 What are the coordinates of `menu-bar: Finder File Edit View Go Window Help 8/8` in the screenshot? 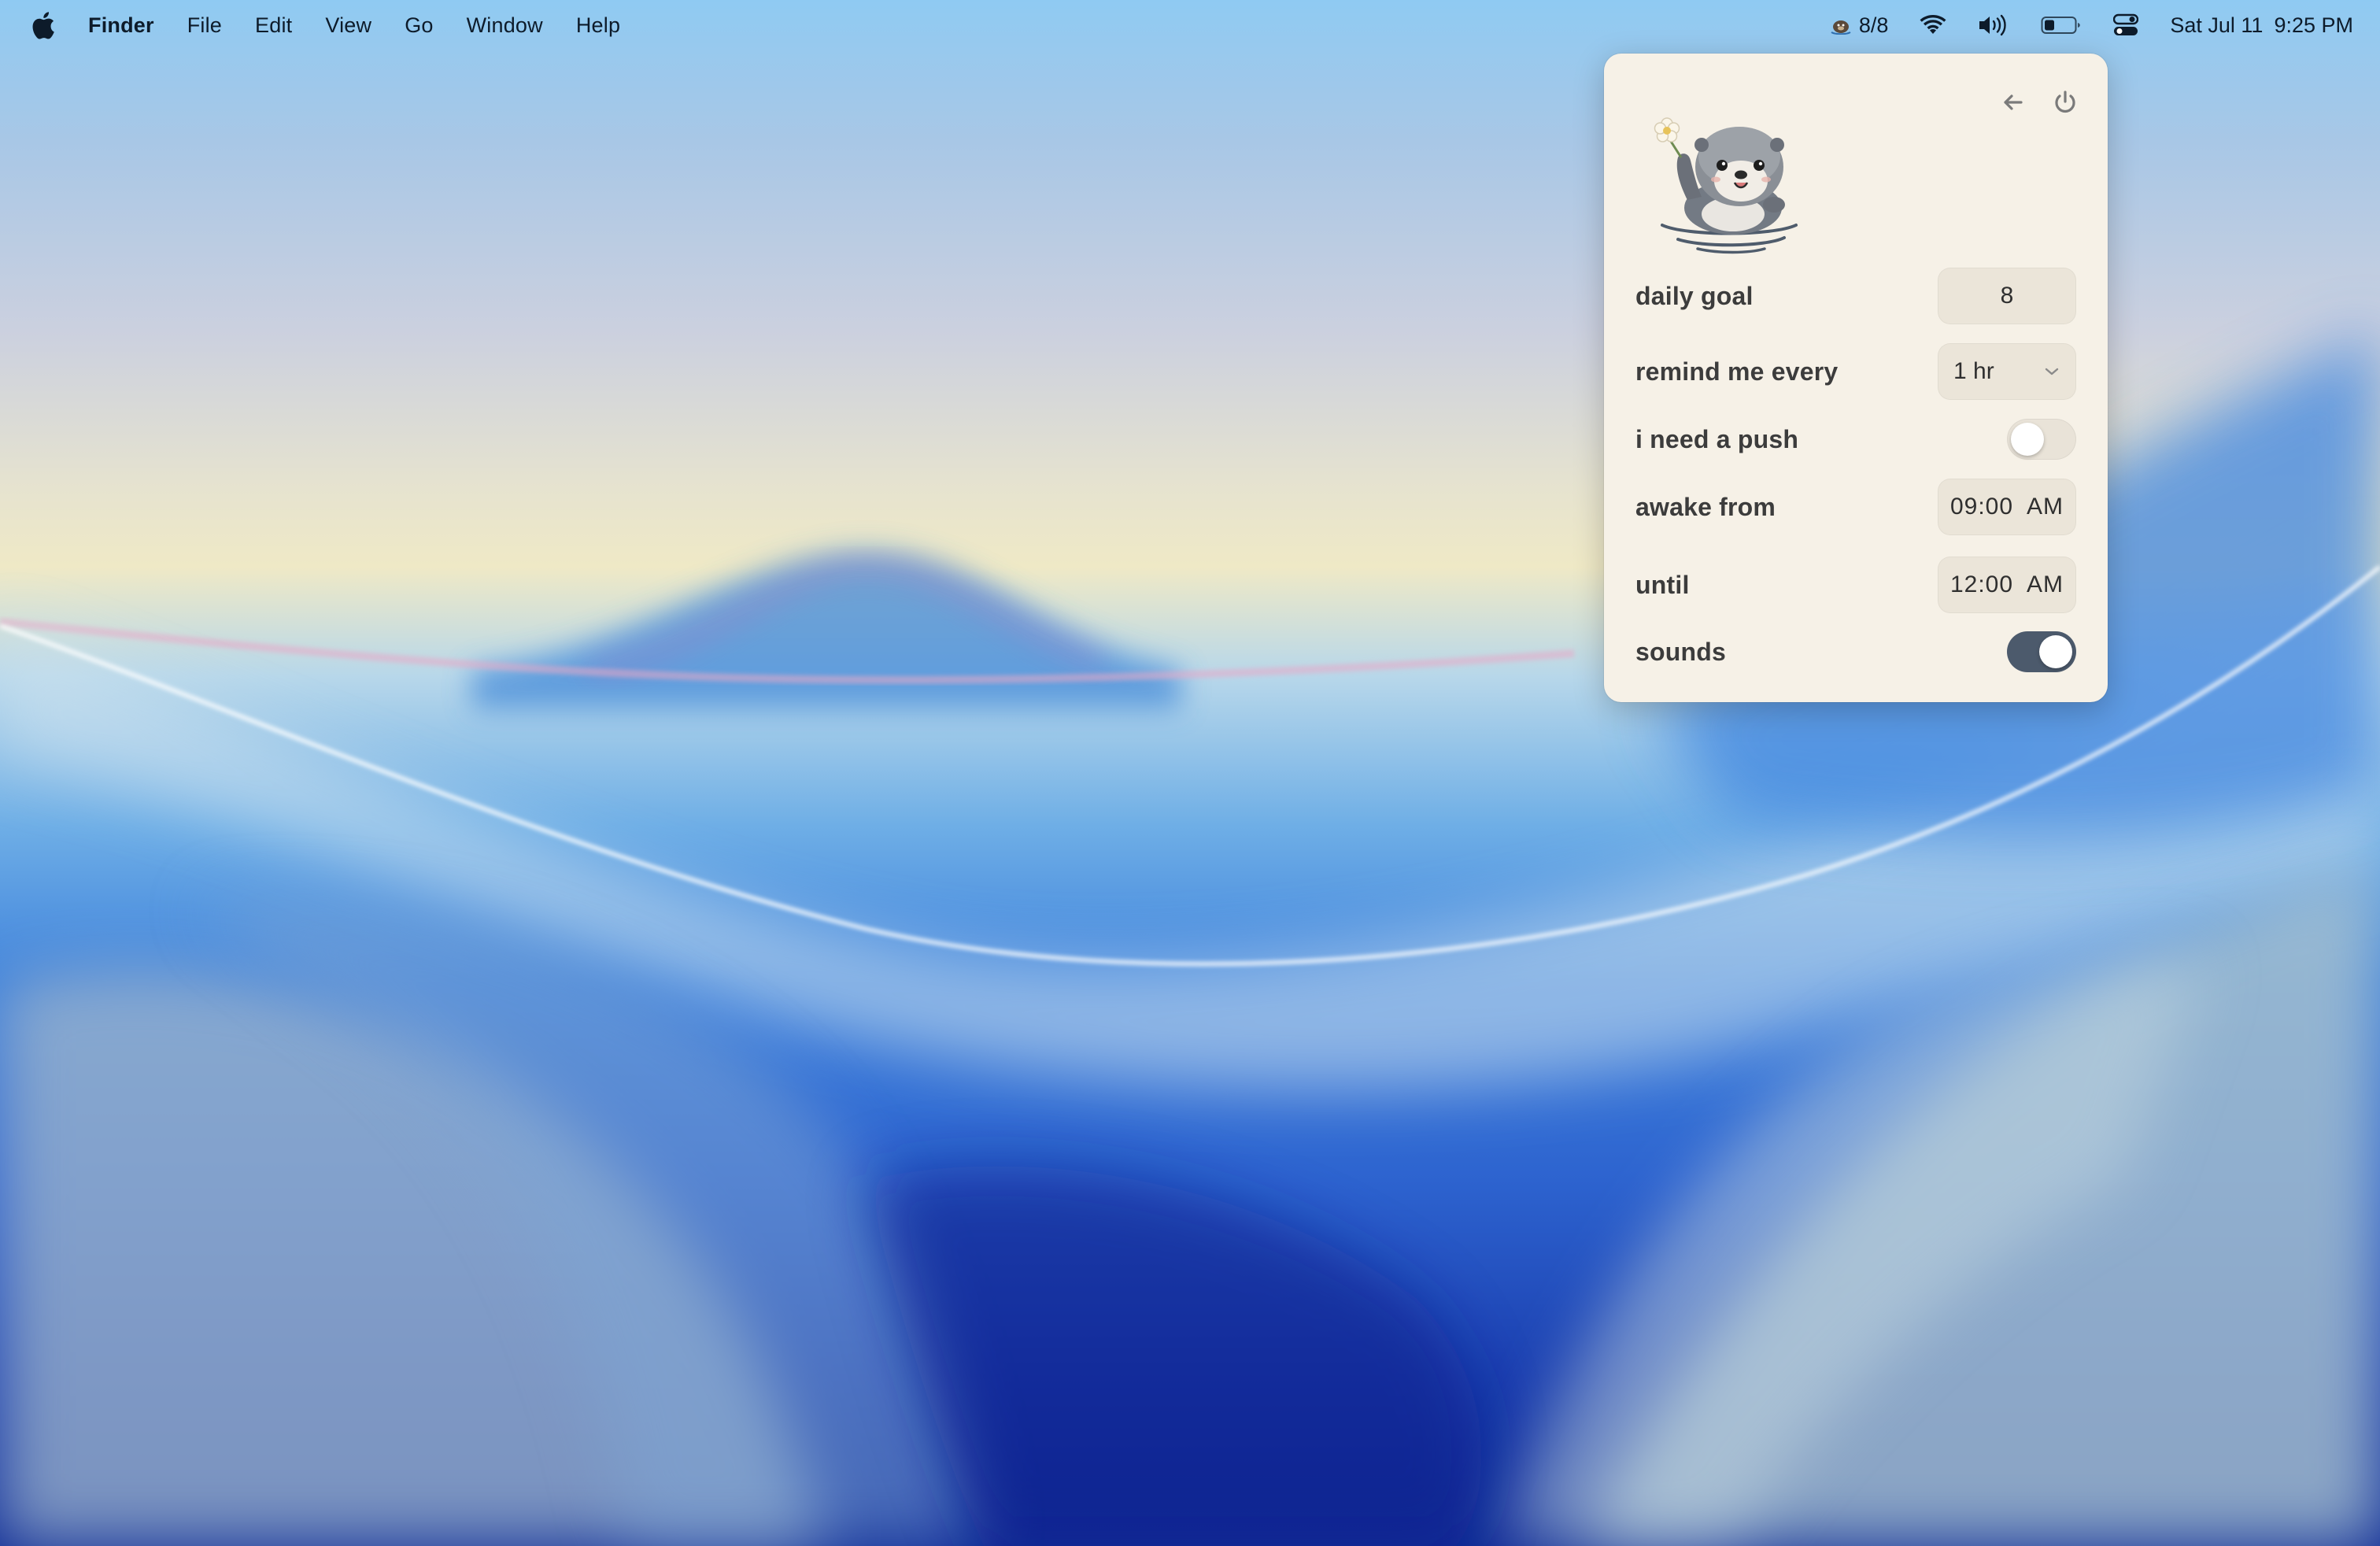 It's located at (1190, 25).